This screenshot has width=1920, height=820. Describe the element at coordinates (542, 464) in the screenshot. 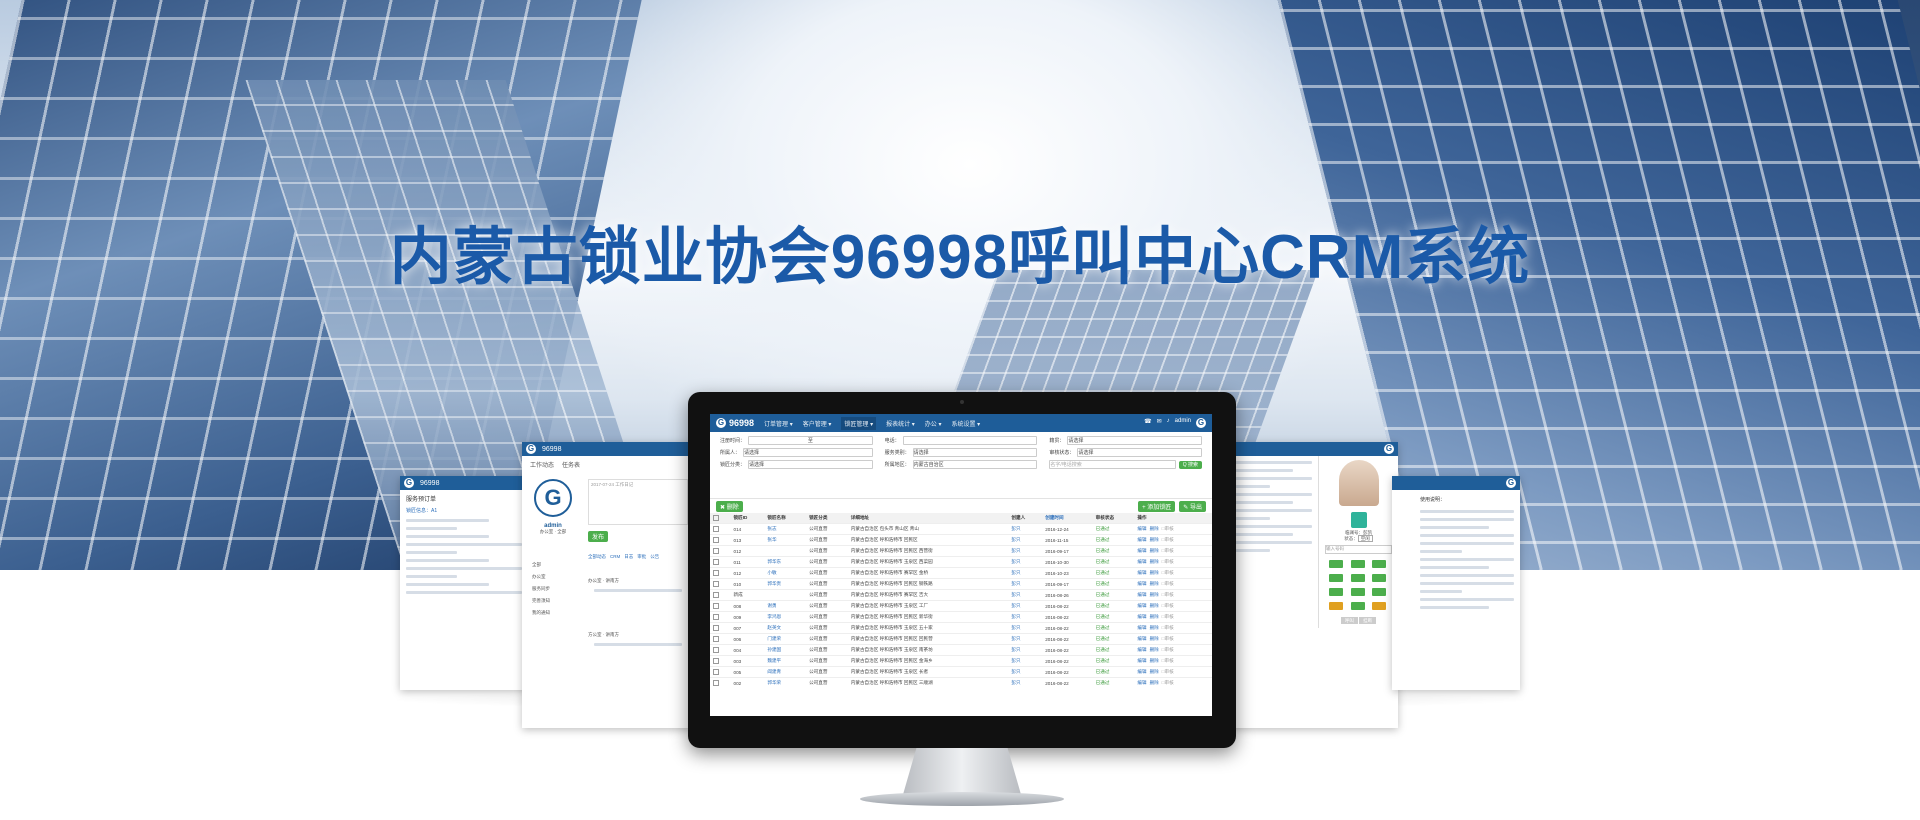

I see `tab-work: 工作动态` at that location.